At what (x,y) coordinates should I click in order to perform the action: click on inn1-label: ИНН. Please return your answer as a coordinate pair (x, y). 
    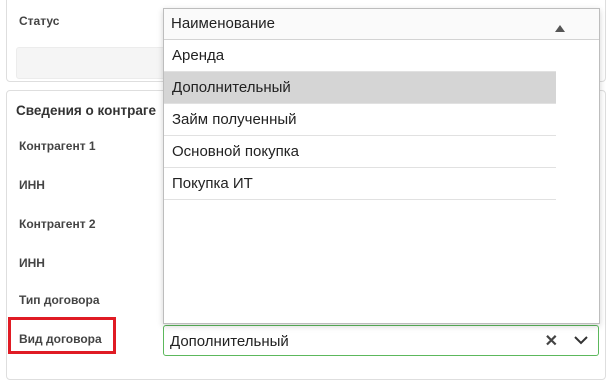
    Looking at the image, I should click on (32, 185).